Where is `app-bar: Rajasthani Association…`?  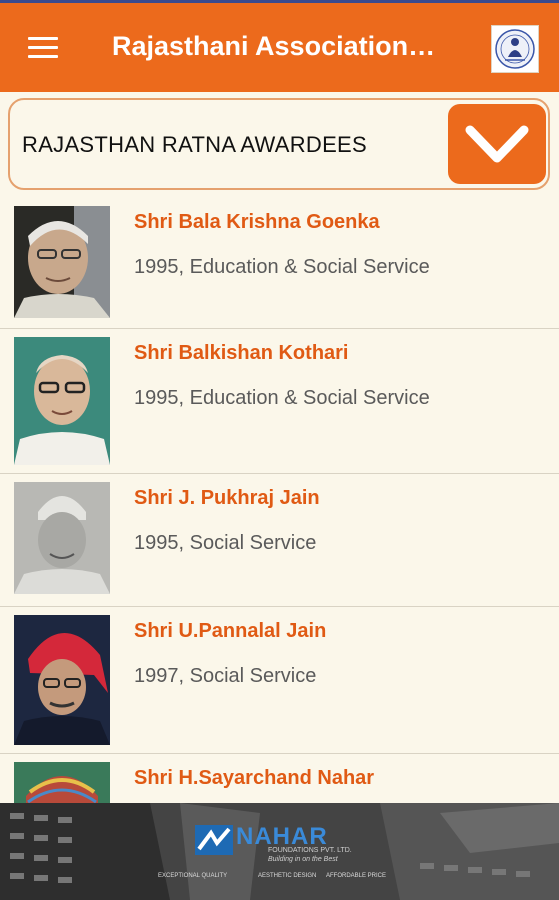 app-bar: Rajasthani Association… is located at coordinates (279, 46).